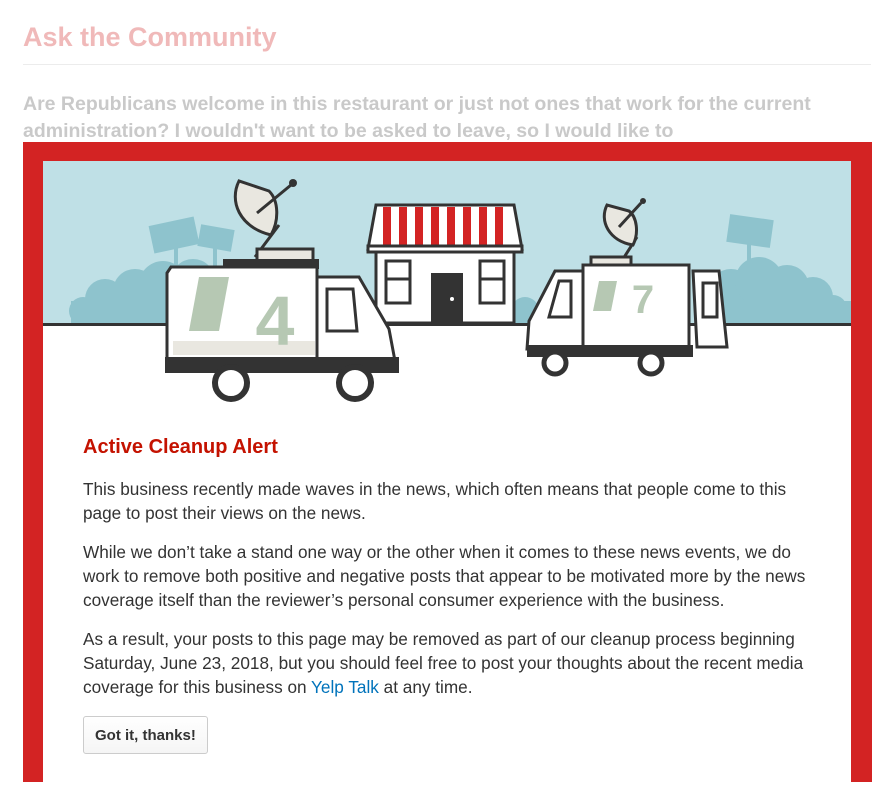 The height and width of the screenshot is (801, 879). Describe the element at coordinates (150, 37) in the screenshot. I see `page-title: Ask the Community` at that location.